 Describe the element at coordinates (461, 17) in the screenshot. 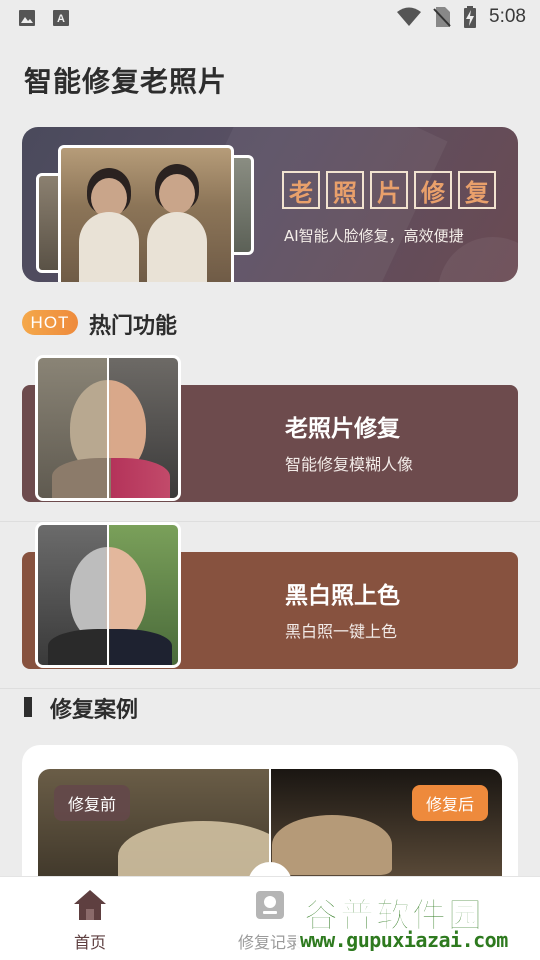

I see `status-right-icons: 5:08` at that location.